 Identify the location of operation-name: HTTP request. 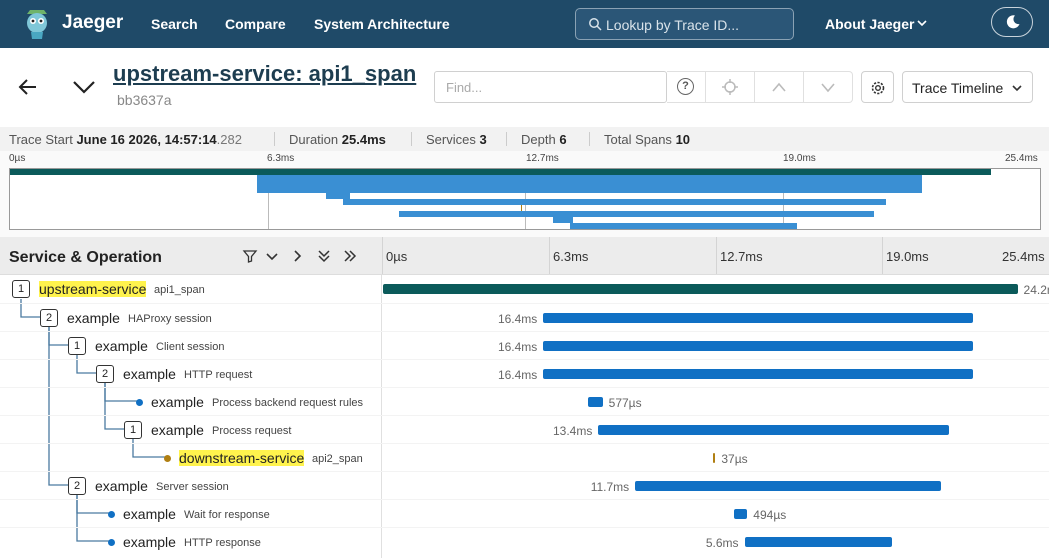
(218, 375).